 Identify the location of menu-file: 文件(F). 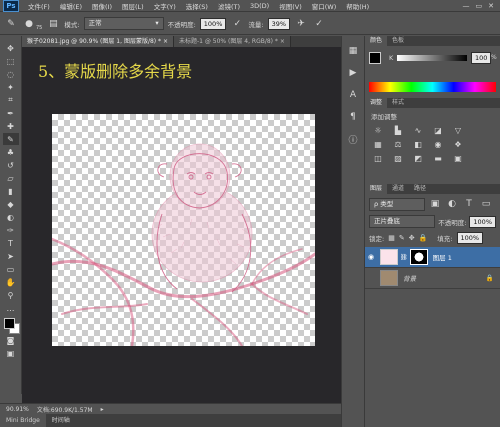
(39, 6).